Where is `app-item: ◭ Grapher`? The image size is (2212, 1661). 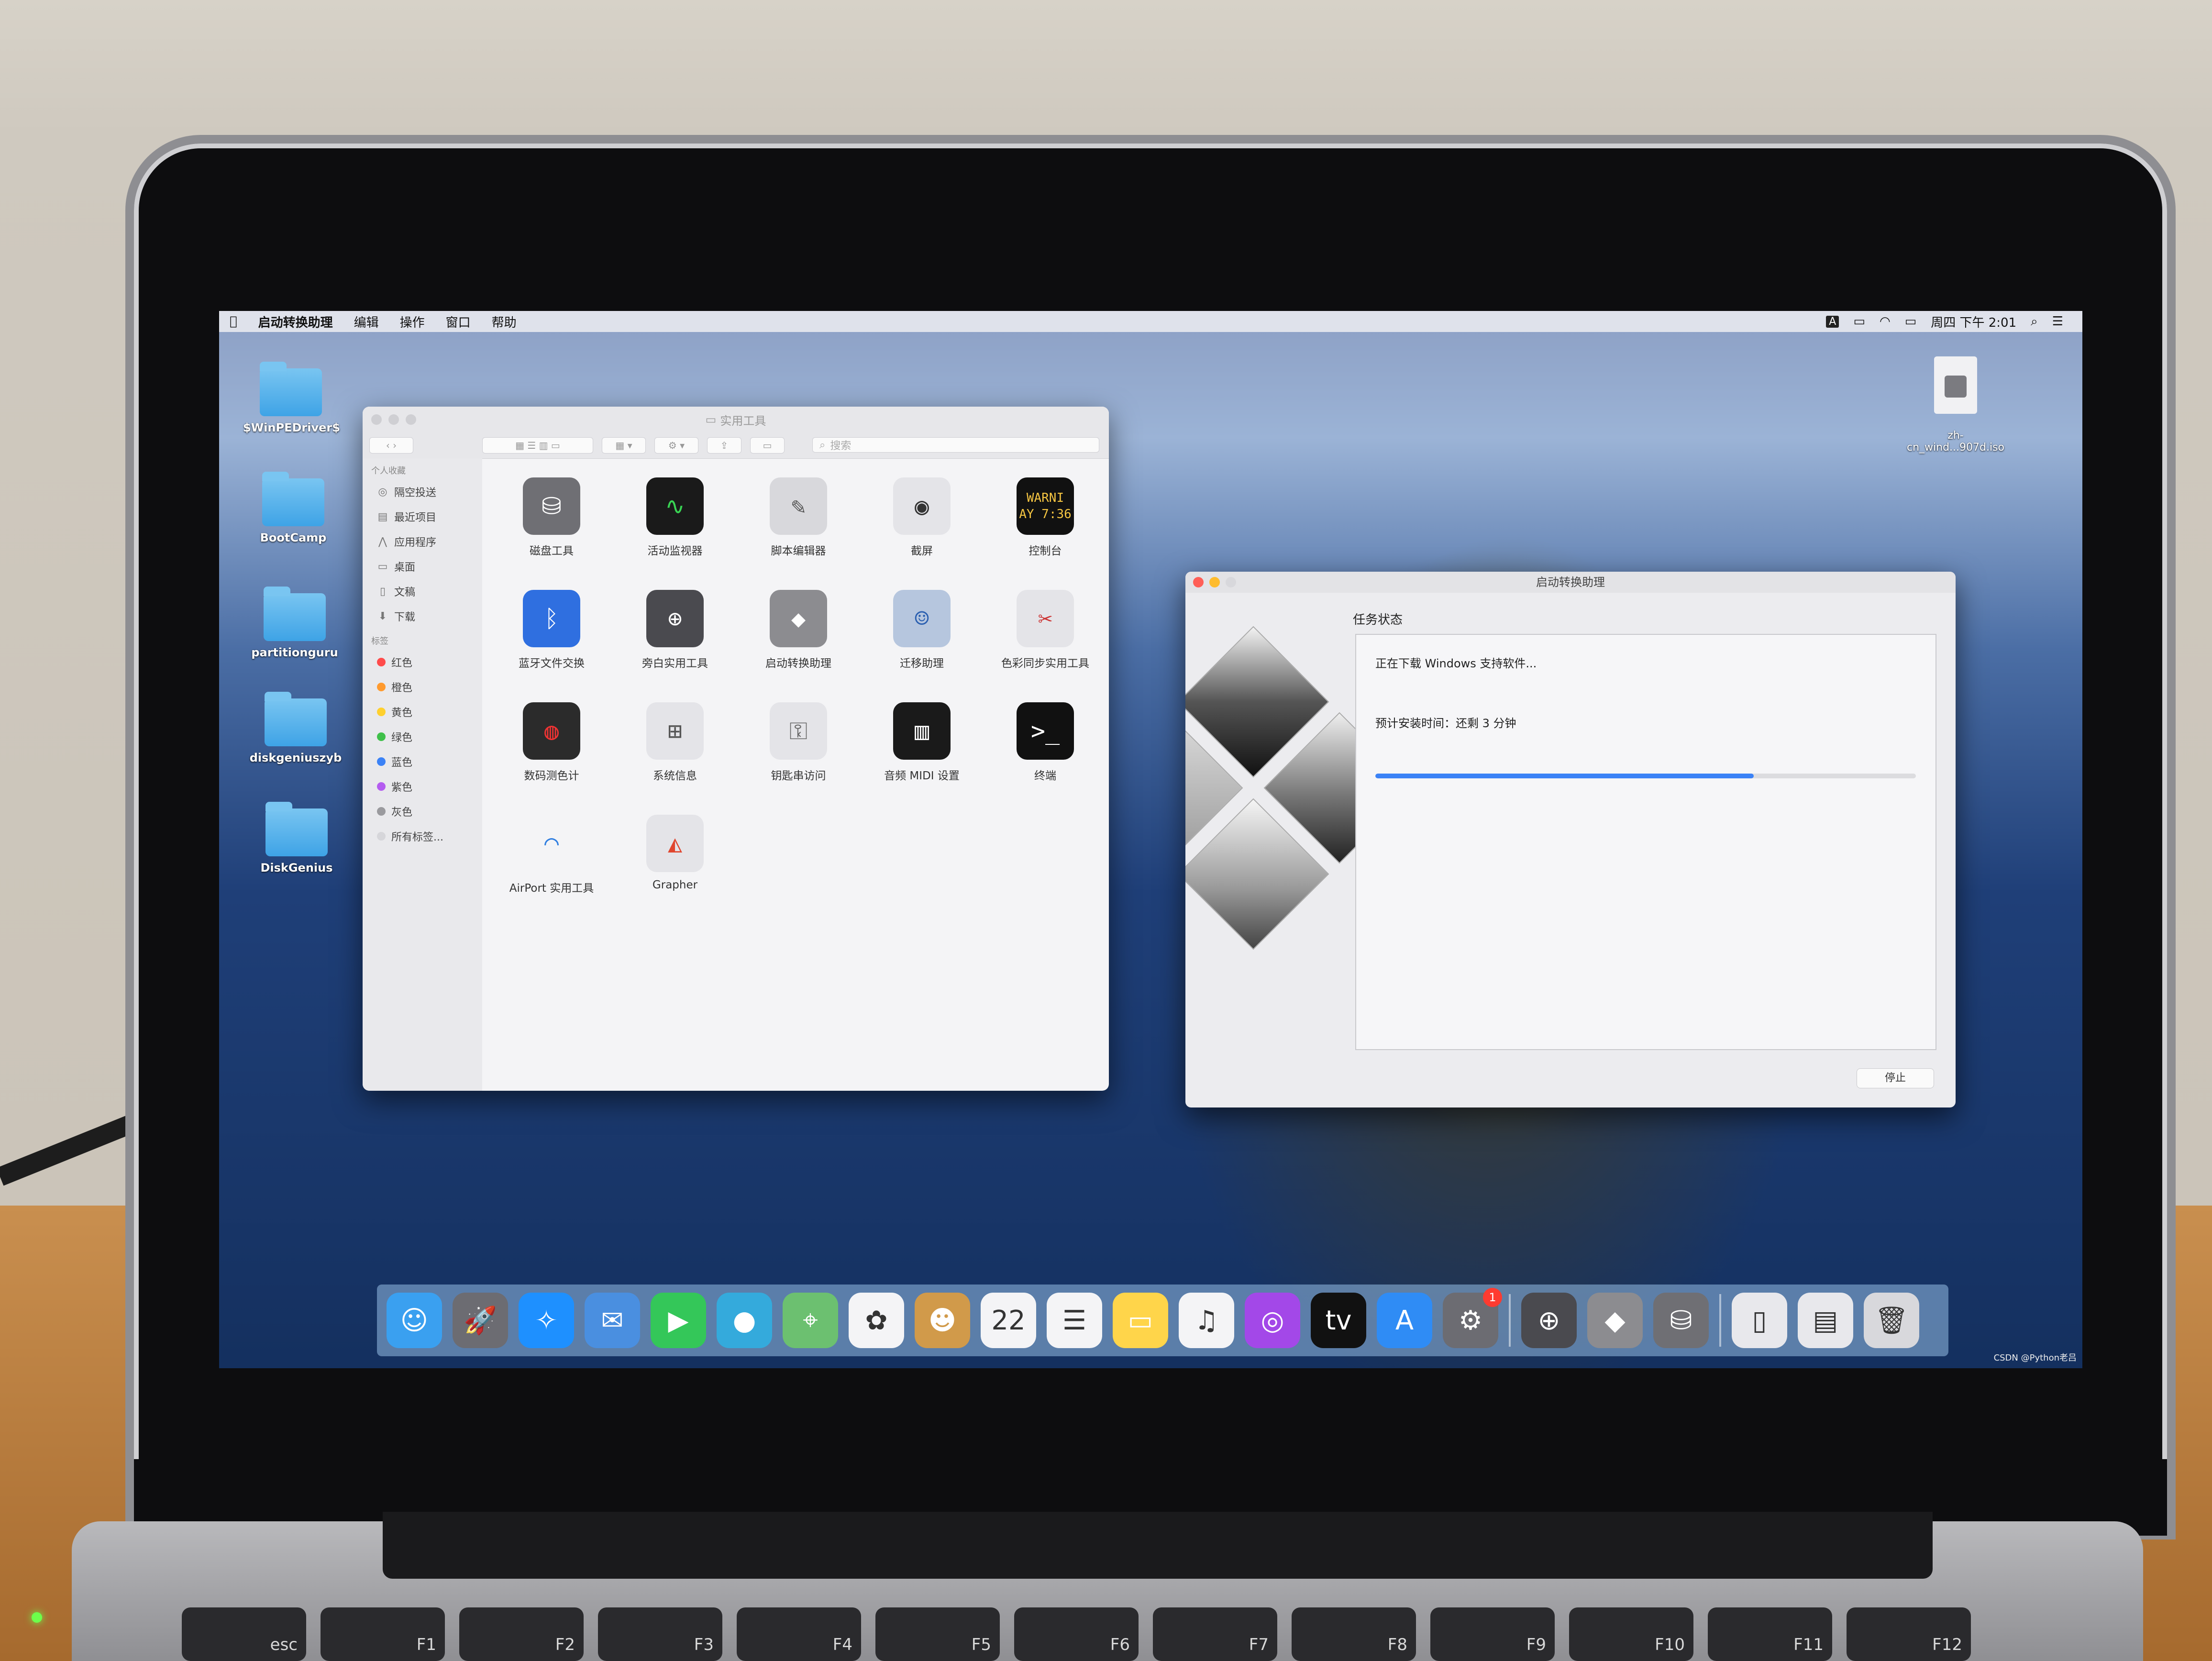
app-item: ◭ Grapher is located at coordinates (675, 860).